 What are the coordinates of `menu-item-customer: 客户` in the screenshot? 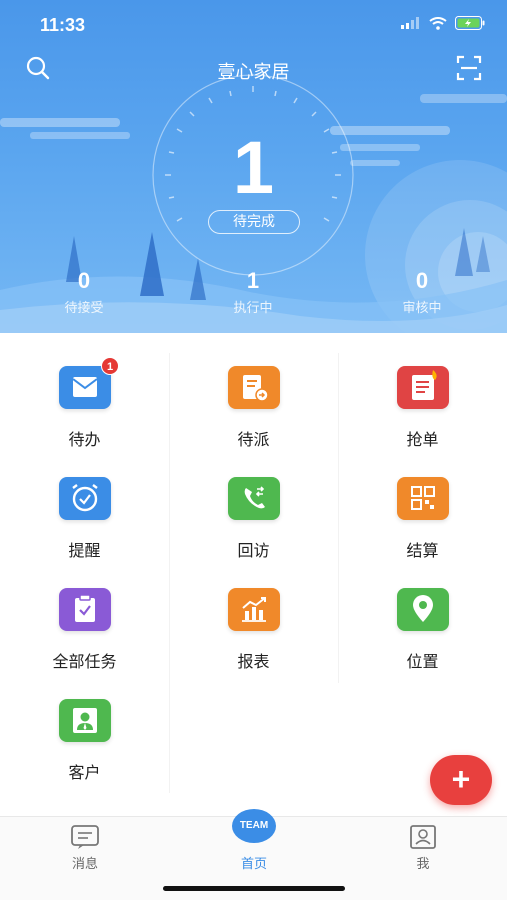 It's located at (84, 724).